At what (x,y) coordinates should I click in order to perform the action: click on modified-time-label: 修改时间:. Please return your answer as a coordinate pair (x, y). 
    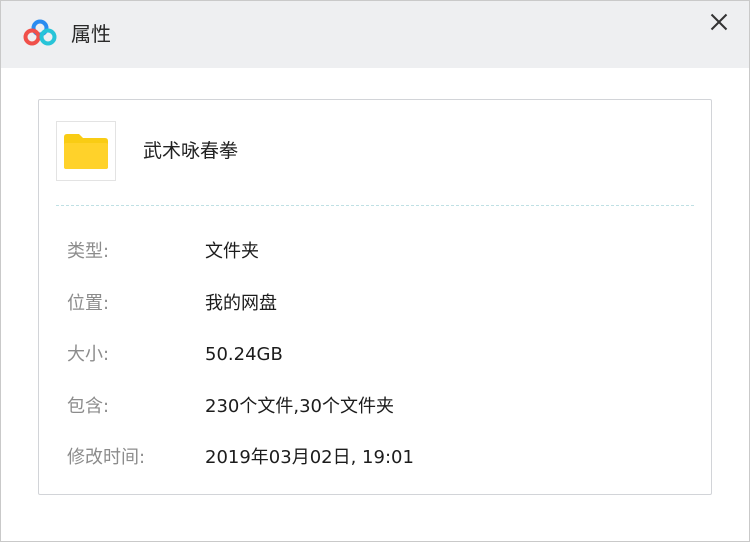
    Looking at the image, I should click on (106, 457).